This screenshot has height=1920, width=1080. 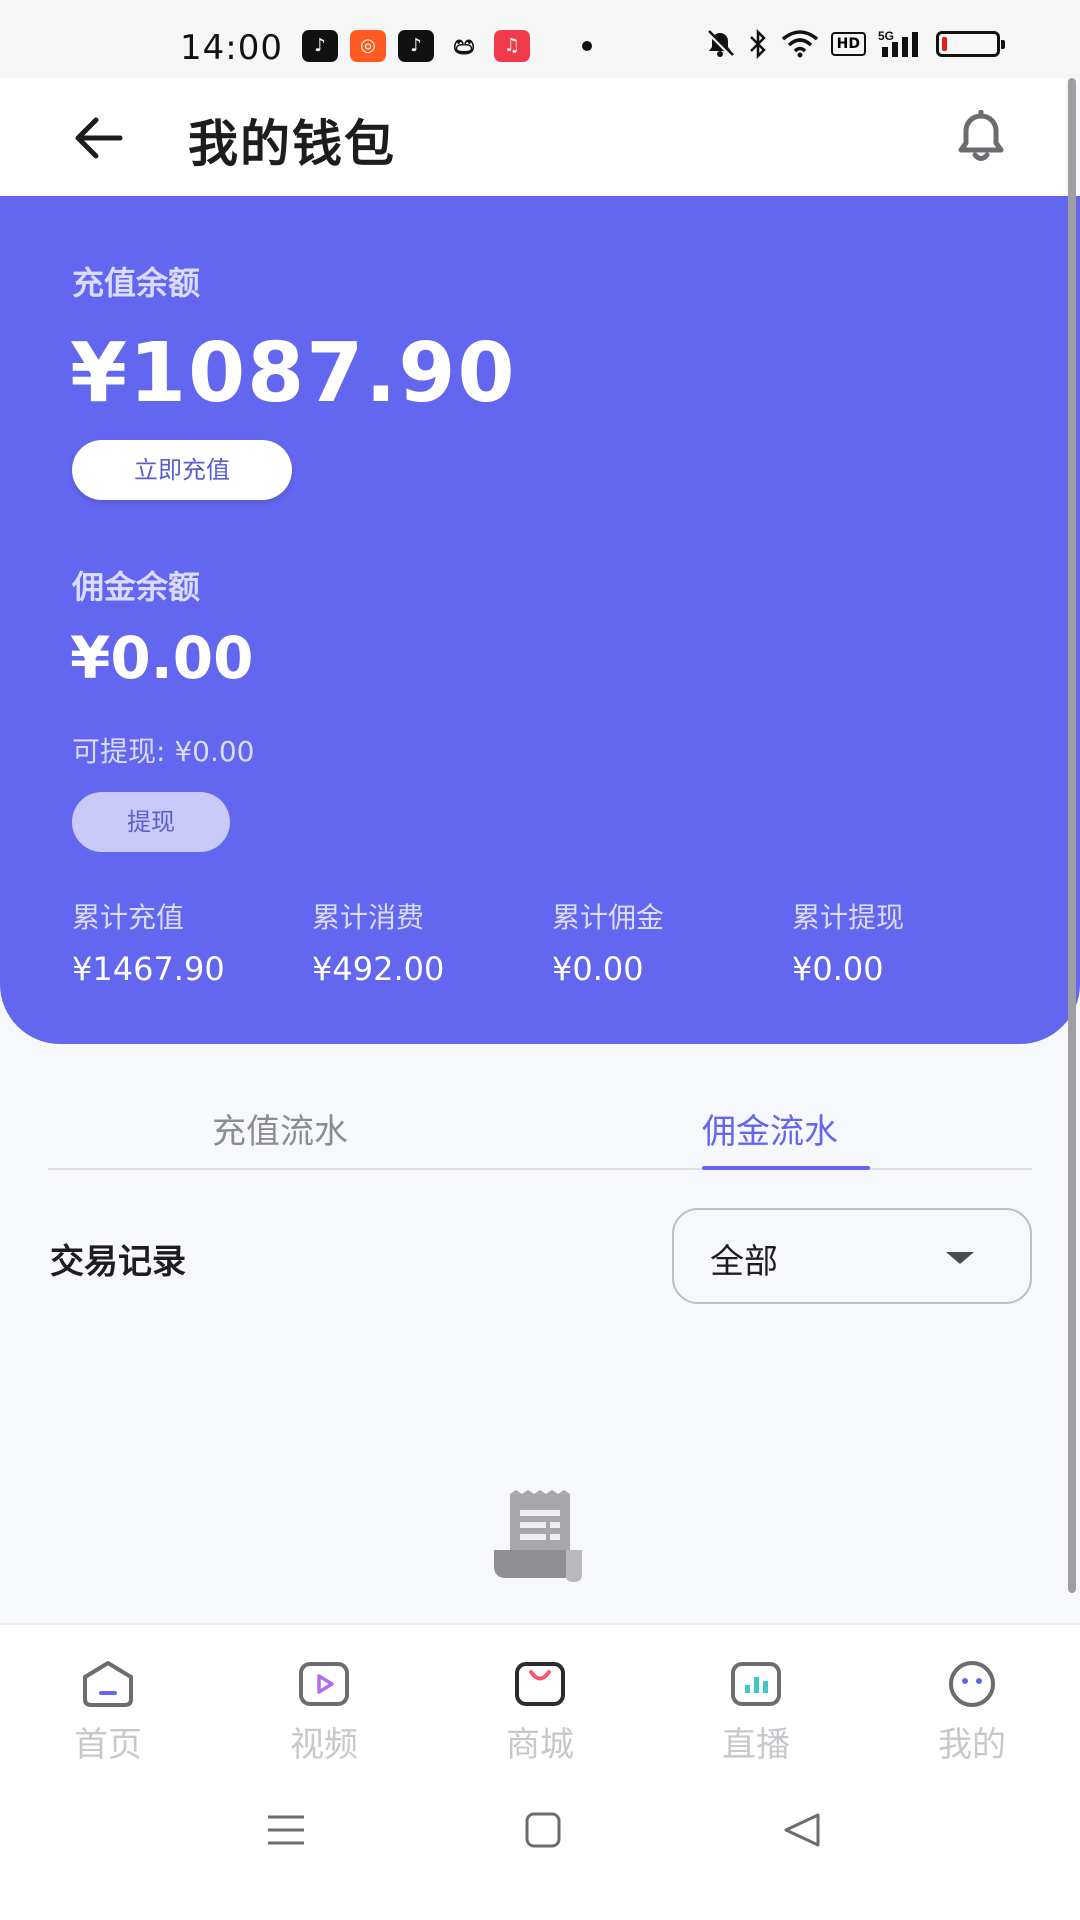 What do you see at coordinates (540, 1745) in the screenshot?
I see `nav-label: 商城` at bounding box center [540, 1745].